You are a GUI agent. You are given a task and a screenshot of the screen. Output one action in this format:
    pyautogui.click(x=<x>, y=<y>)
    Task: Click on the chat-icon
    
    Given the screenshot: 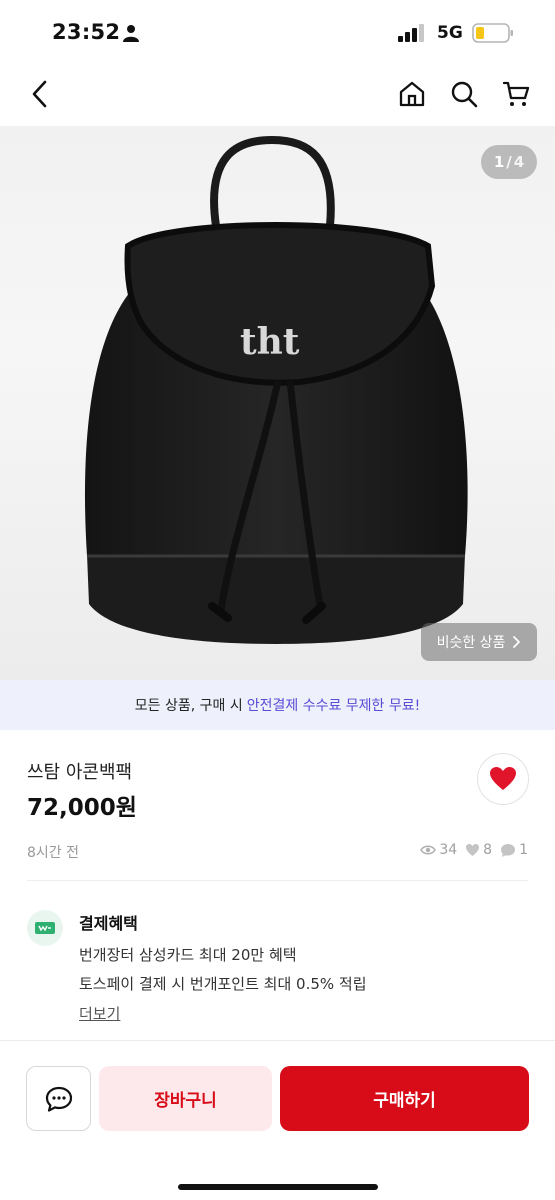 What is the action you would take?
    pyautogui.click(x=58, y=1099)
    